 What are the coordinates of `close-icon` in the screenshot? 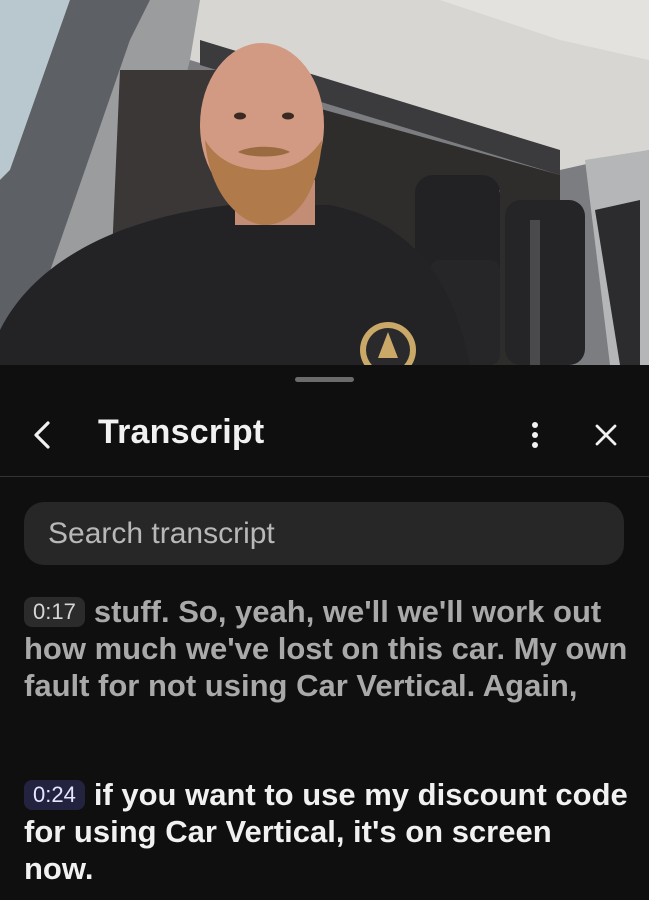 It's located at (606, 435).